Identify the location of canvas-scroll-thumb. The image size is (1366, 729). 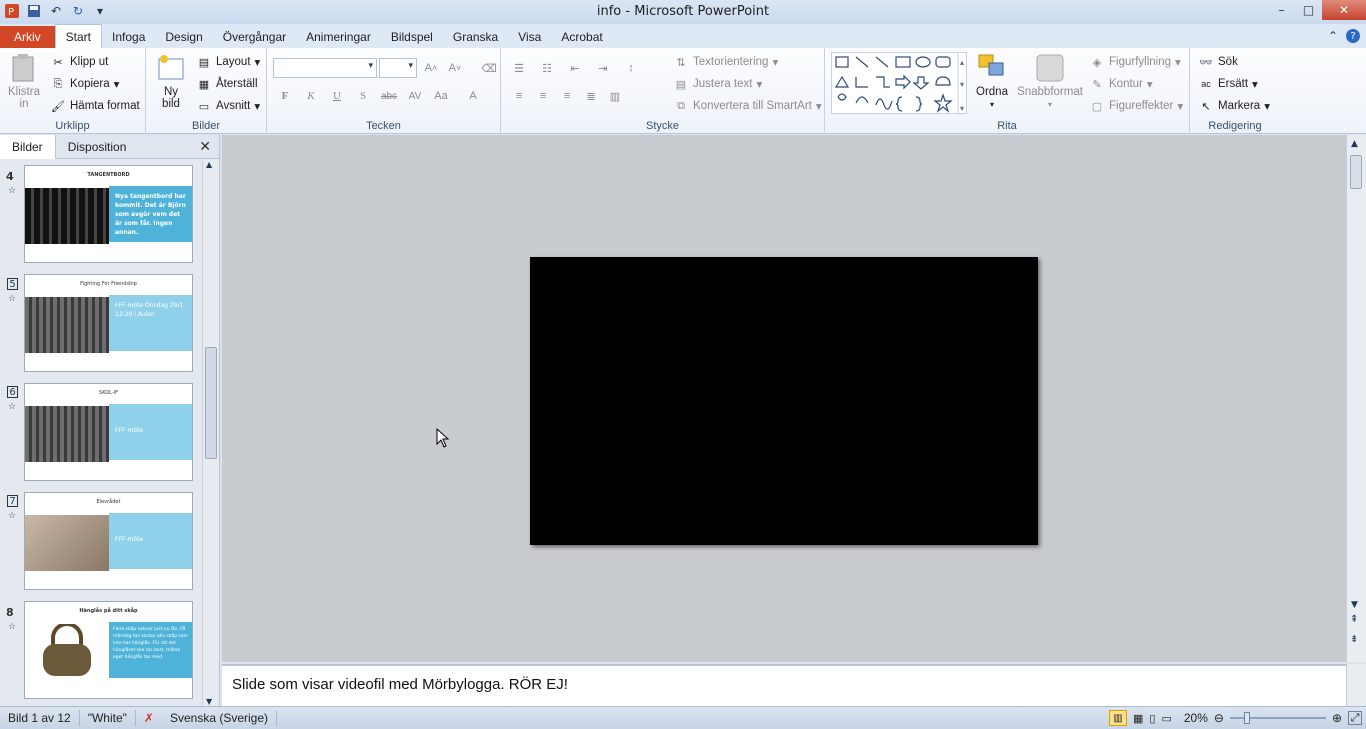
(1356, 172).